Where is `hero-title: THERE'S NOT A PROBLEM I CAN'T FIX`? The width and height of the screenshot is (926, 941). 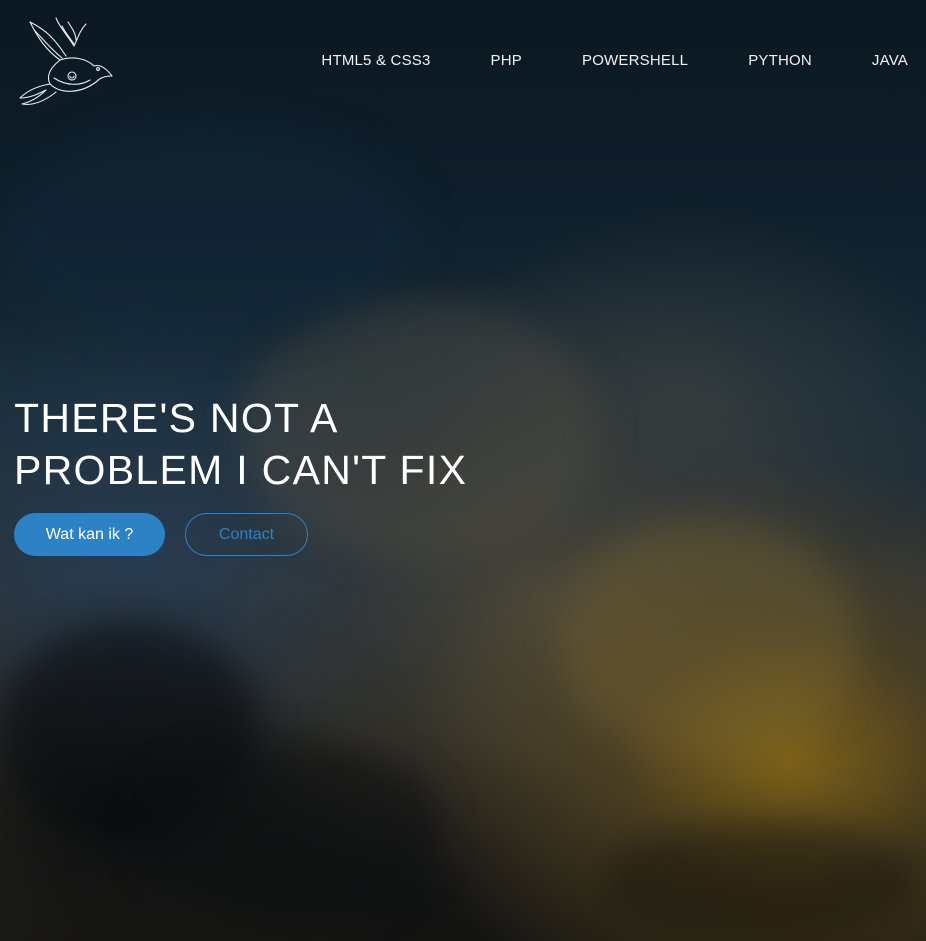 hero-title: THERE'S NOT A PROBLEM I CAN'T FIX is located at coordinates (240, 444).